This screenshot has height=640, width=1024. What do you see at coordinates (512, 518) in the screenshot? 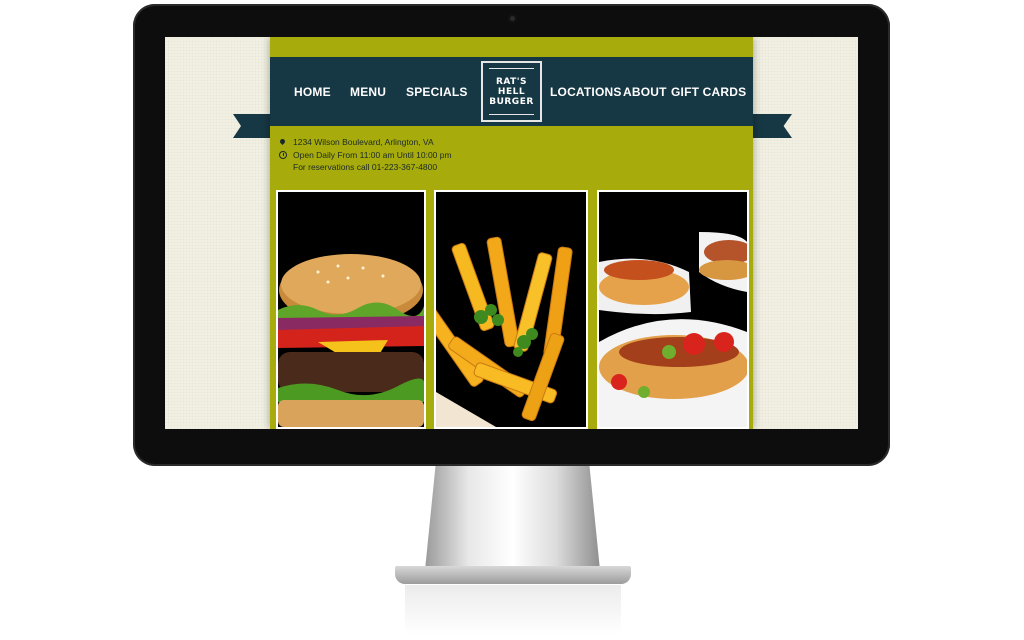
I see `monitor-stand` at bounding box center [512, 518].